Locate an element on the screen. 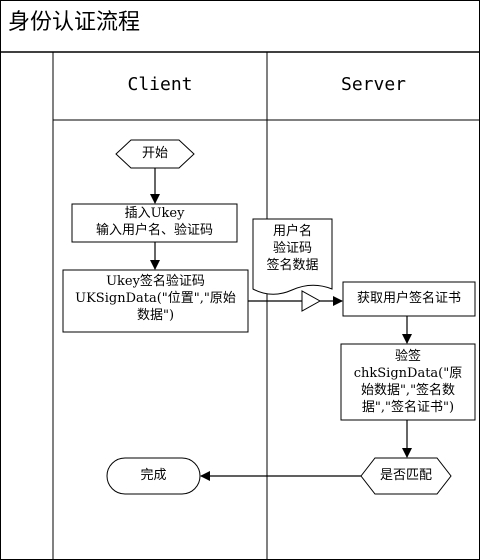 This screenshot has width=480, height=560. get-cert-label: 获取用户签名证书 is located at coordinates (408, 298).